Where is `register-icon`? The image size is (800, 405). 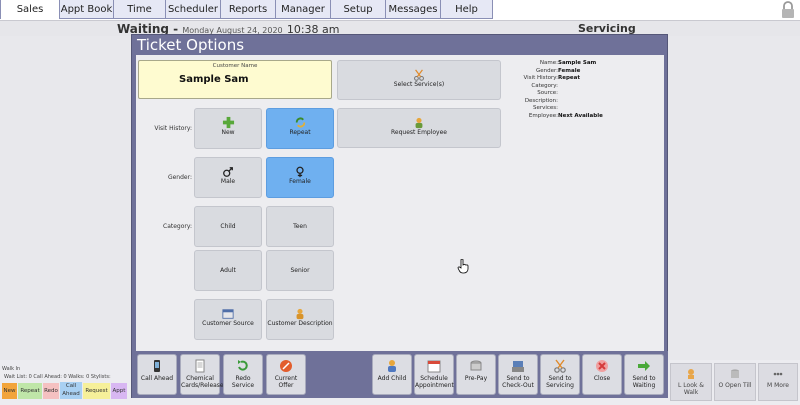
register-icon is located at coordinates (518, 366).